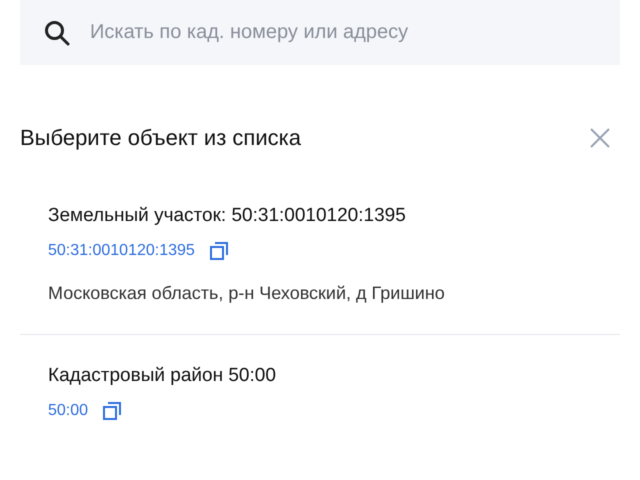 This screenshot has width=640, height=480. Describe the element at coordinates (227, 216) in the screenshot. I see `object-title: Земельный участок: 50:31:0010120:1395` at that location.